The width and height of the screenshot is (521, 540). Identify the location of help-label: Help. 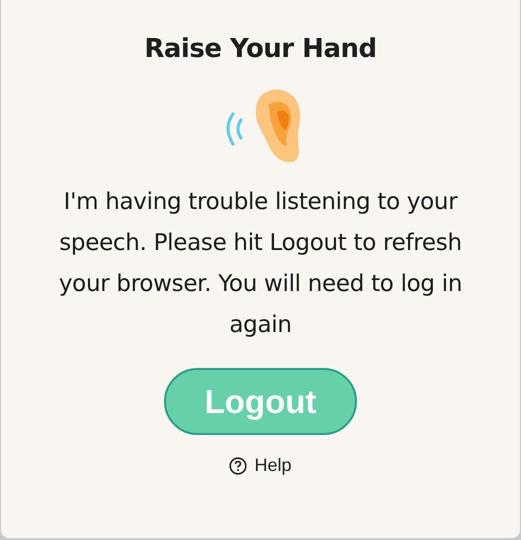
(273, 465).